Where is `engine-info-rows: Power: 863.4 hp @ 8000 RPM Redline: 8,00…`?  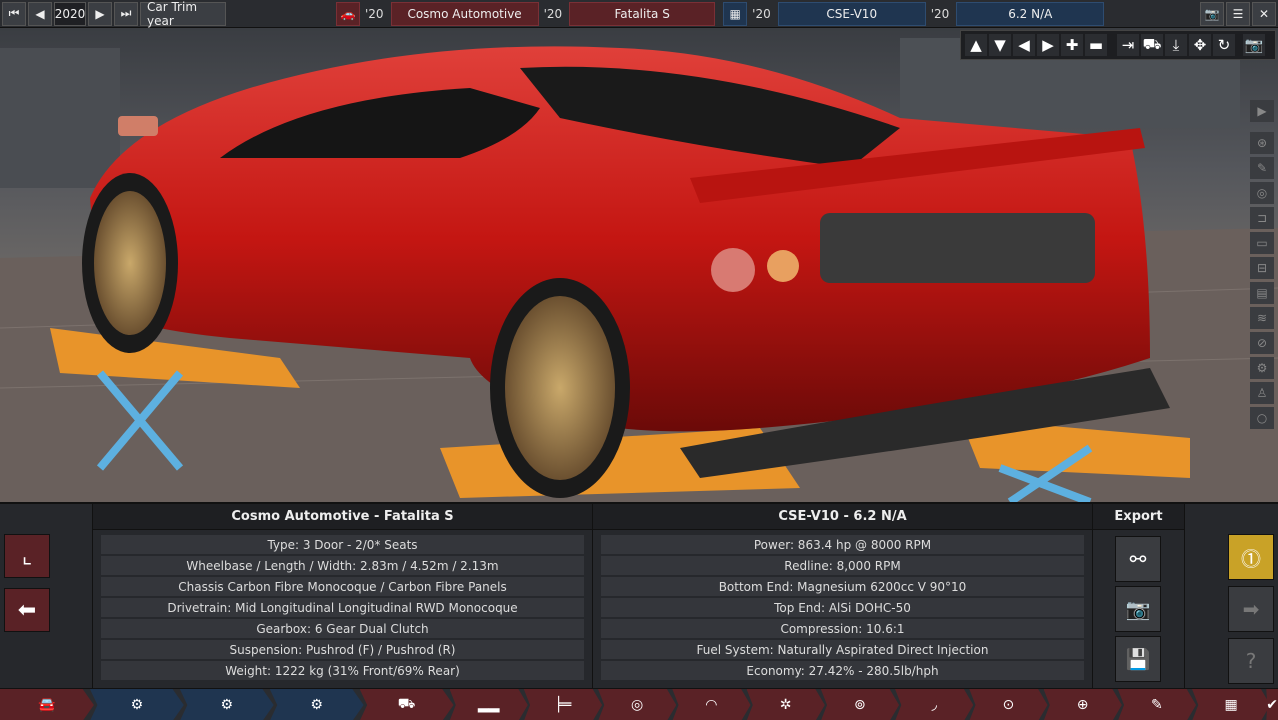
engine-info-rows: Power: 863.4 hp @ 8000 RPM Redline: 8,00… is located at coordinates (842, 608).